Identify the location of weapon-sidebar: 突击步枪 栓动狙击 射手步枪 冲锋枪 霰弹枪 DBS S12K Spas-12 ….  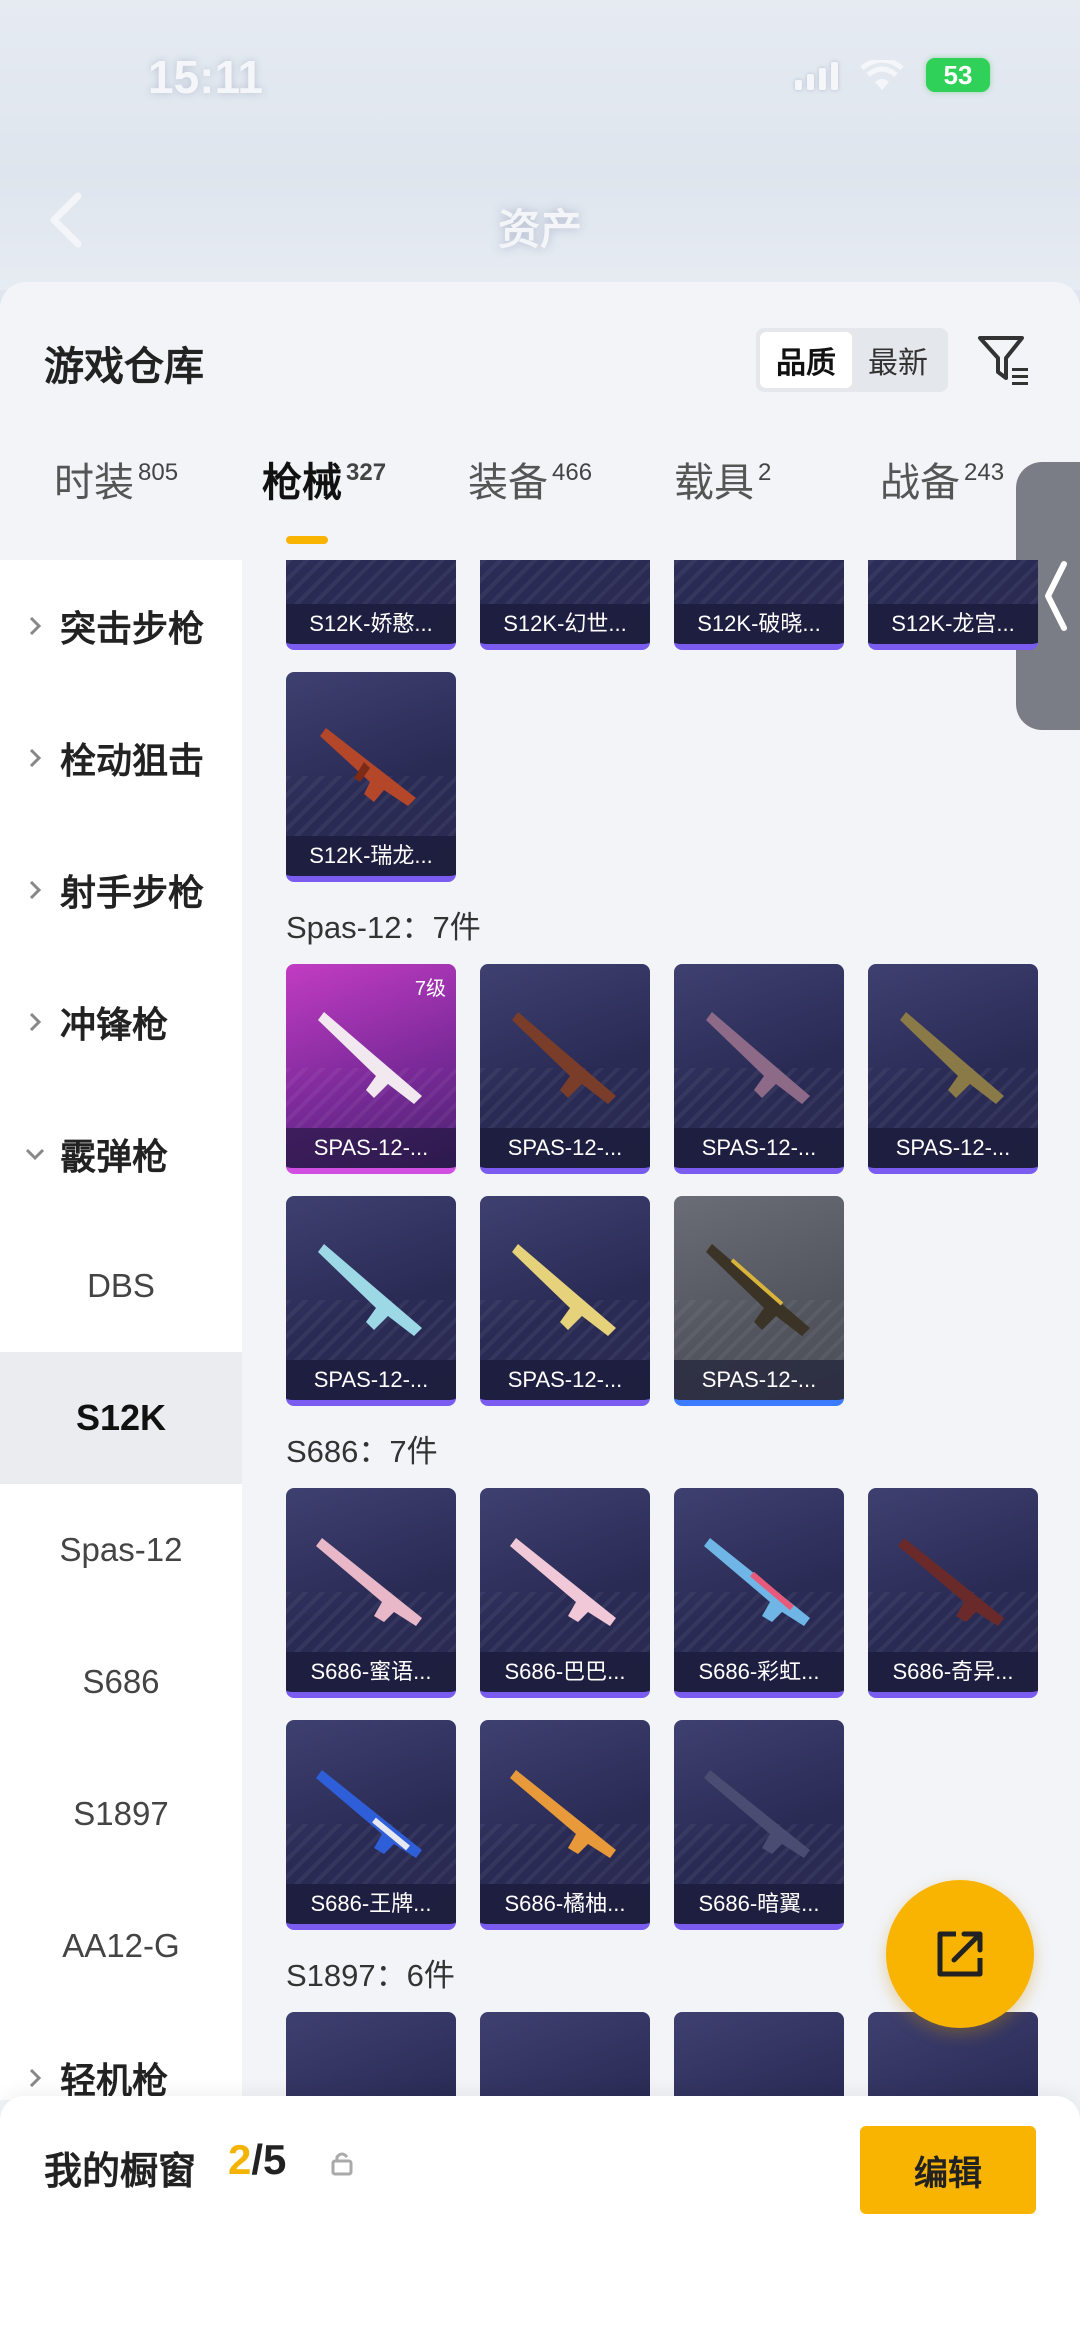
(121, 1330).